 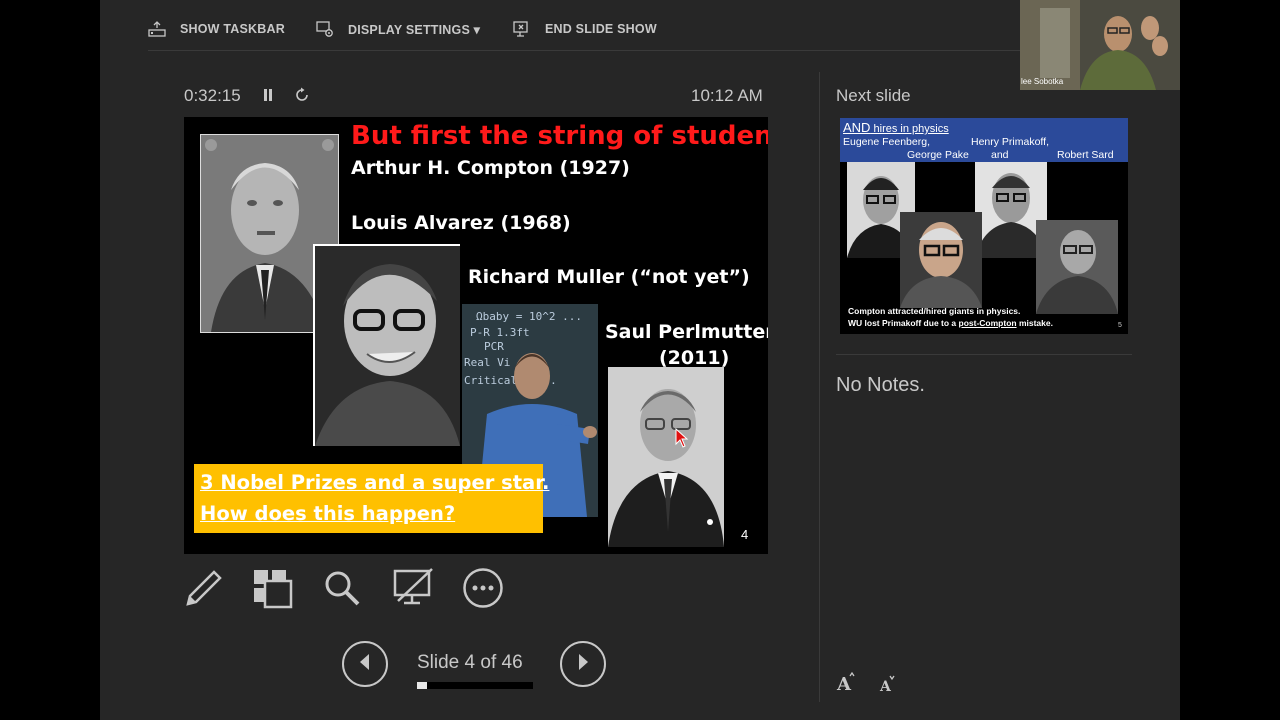 I want to click on next-arrow-icon, so click(x=583, y=664).